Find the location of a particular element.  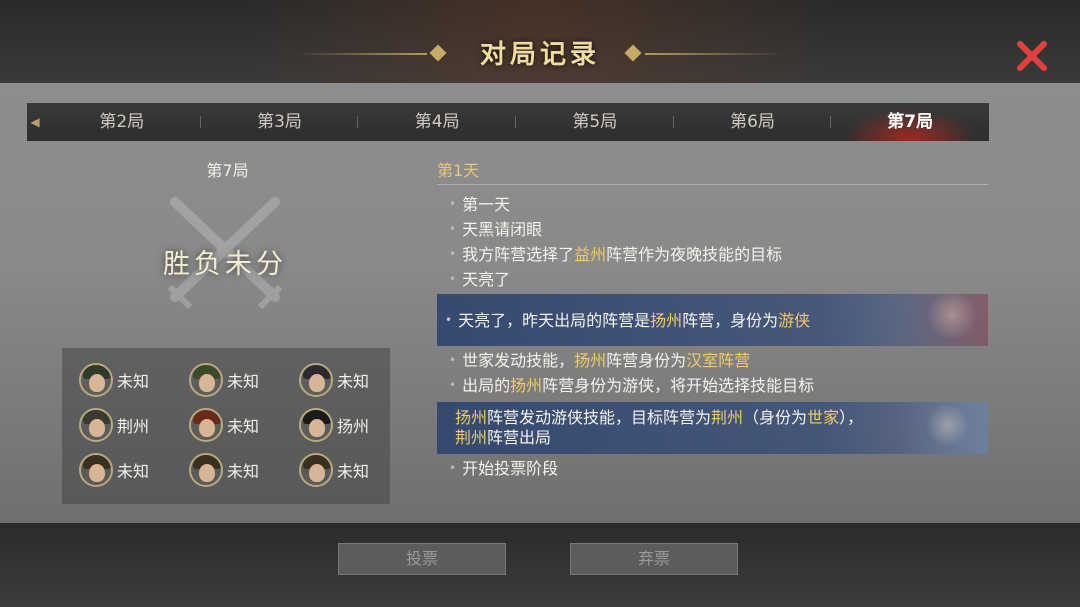

log-entry: 天亮了 is located at coordinates (712, 279).